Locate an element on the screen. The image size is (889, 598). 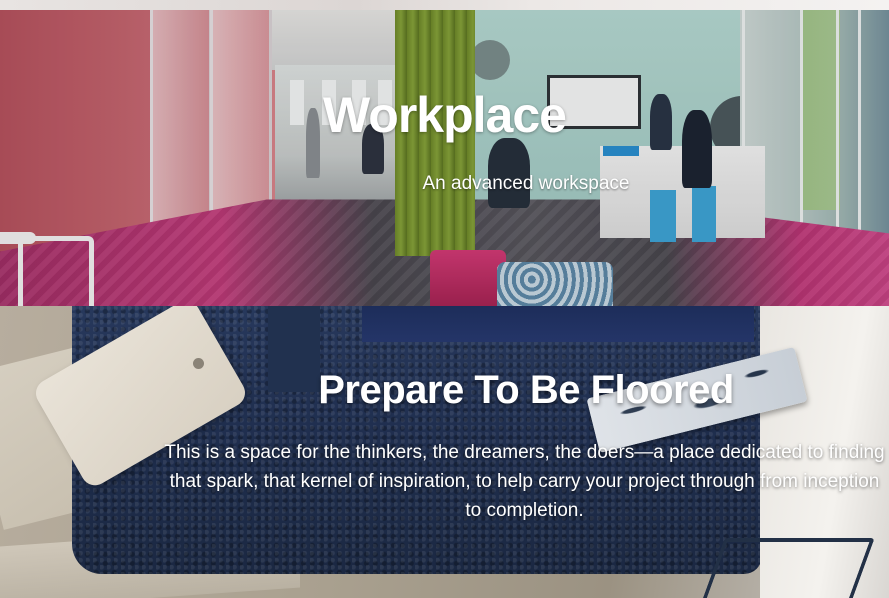
top-edge-strip is located at coordinates (444, 5).